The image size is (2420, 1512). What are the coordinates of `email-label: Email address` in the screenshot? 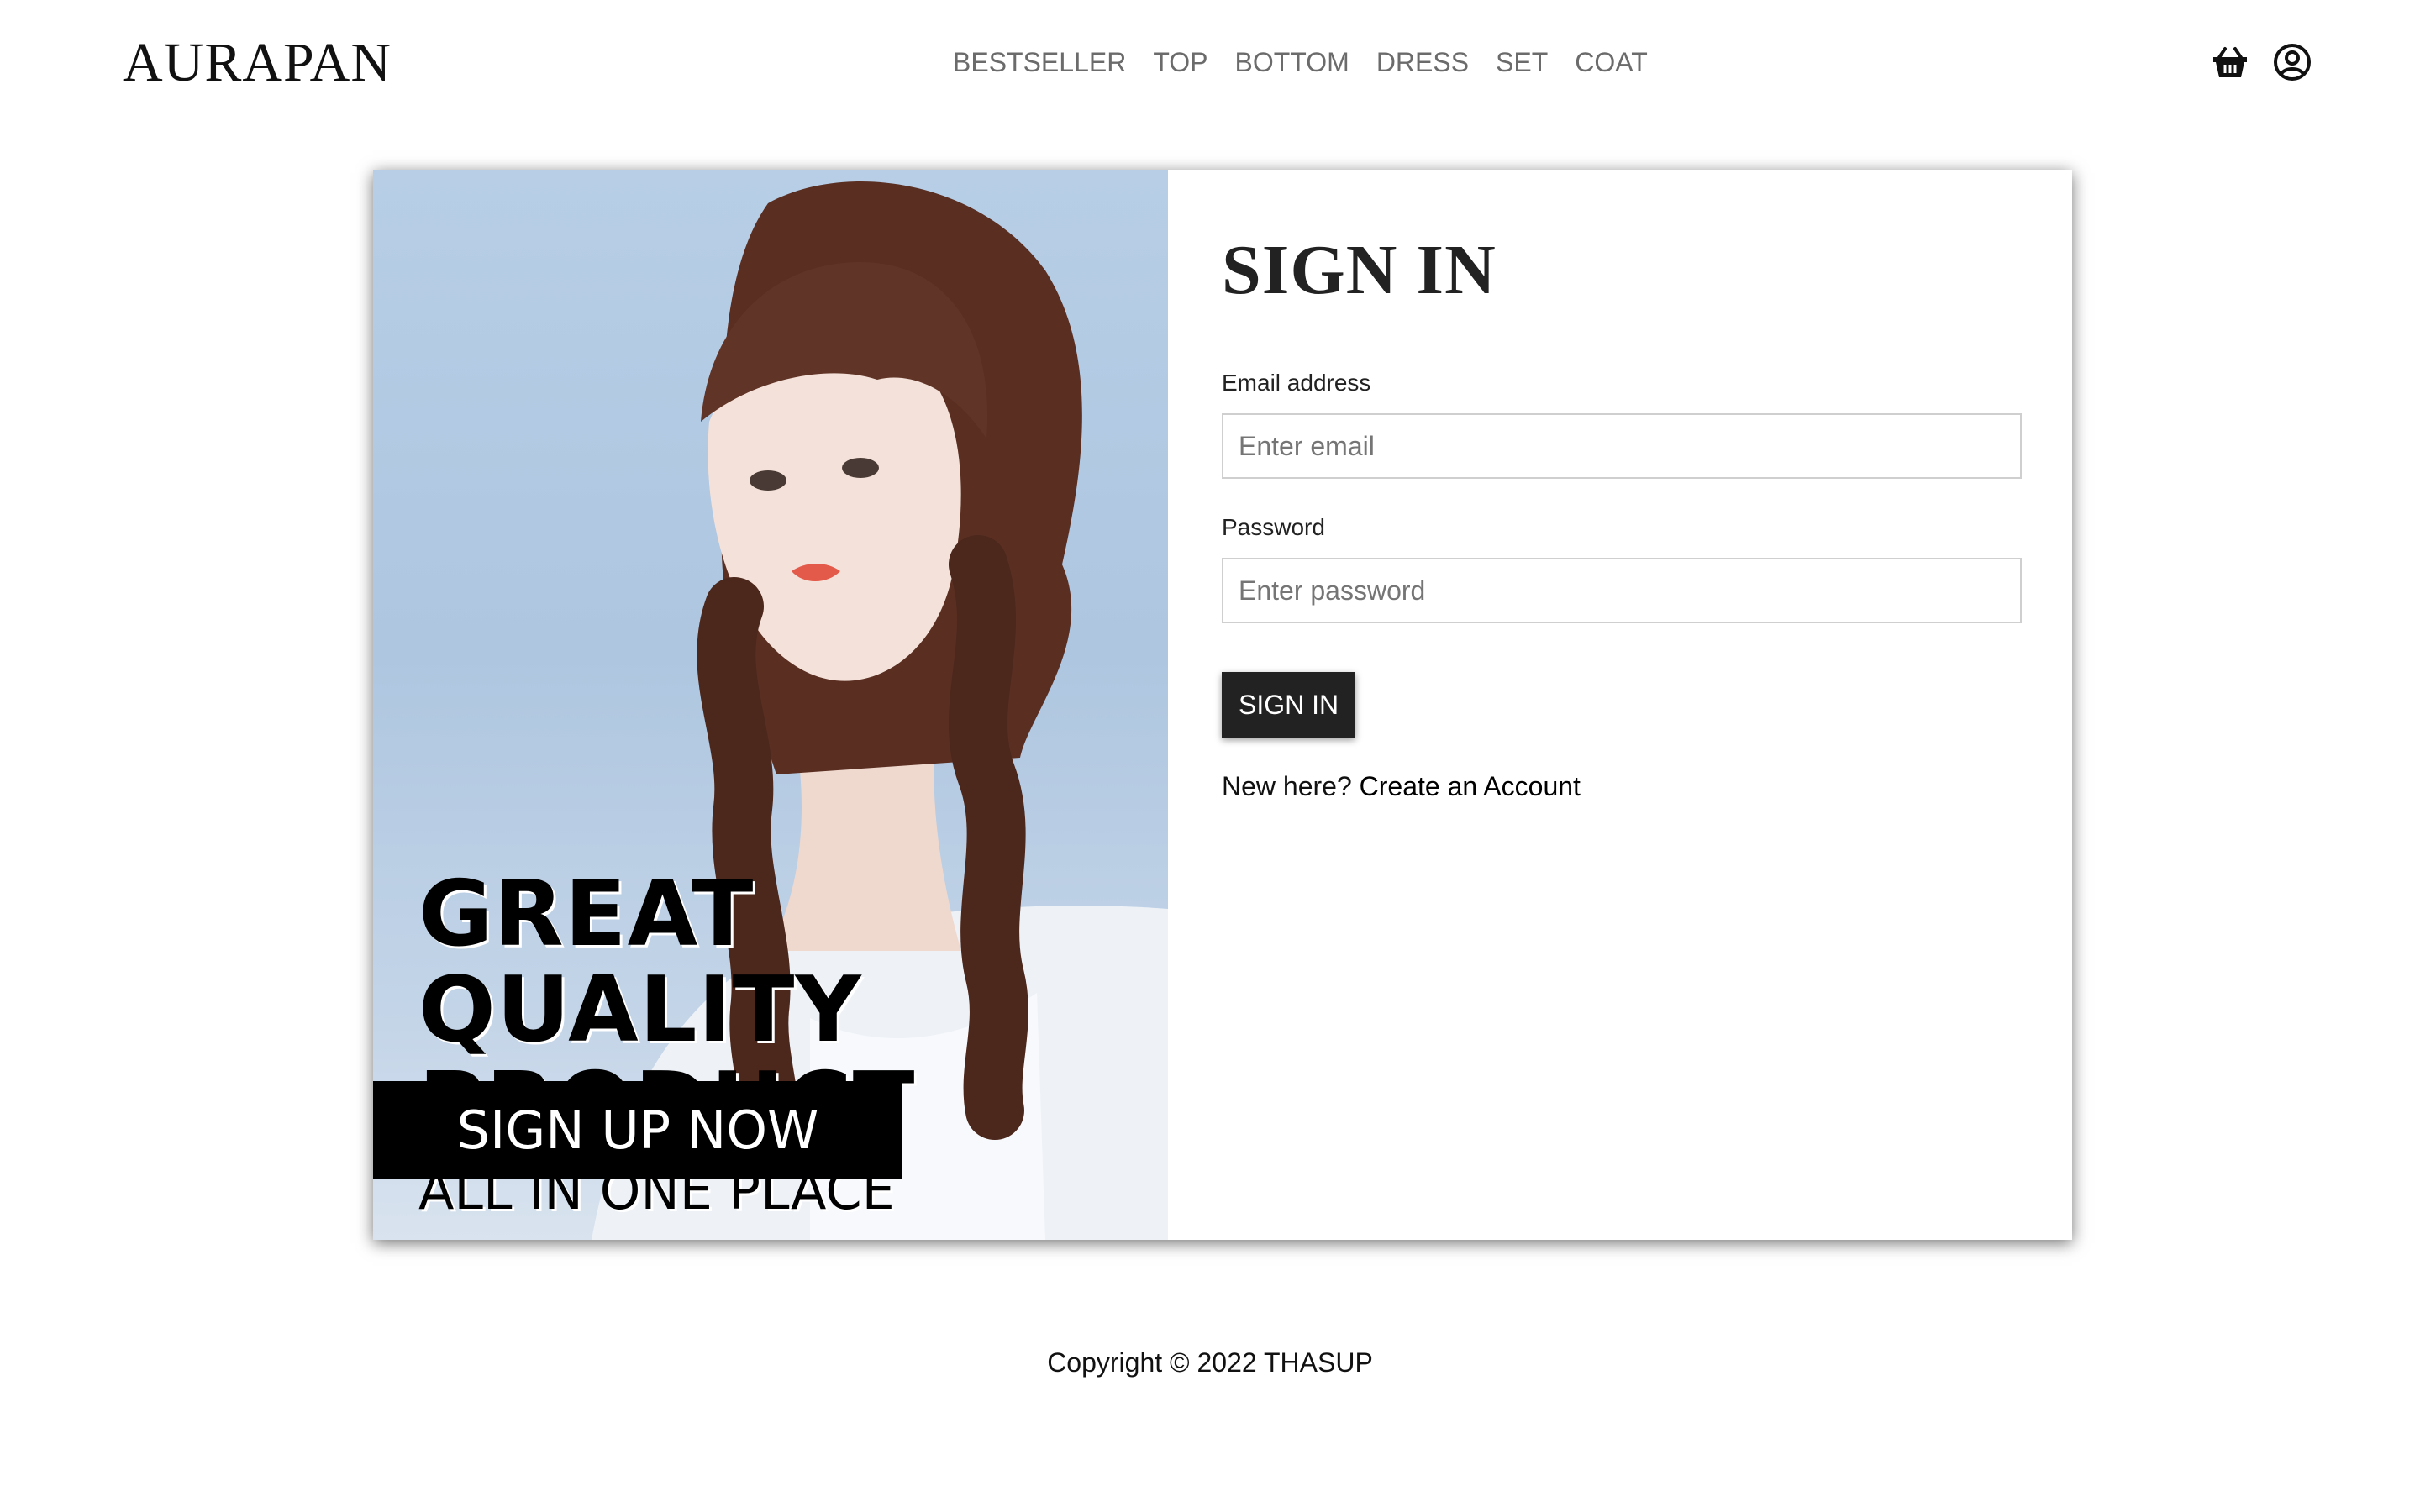 It's located at (1296, 383).